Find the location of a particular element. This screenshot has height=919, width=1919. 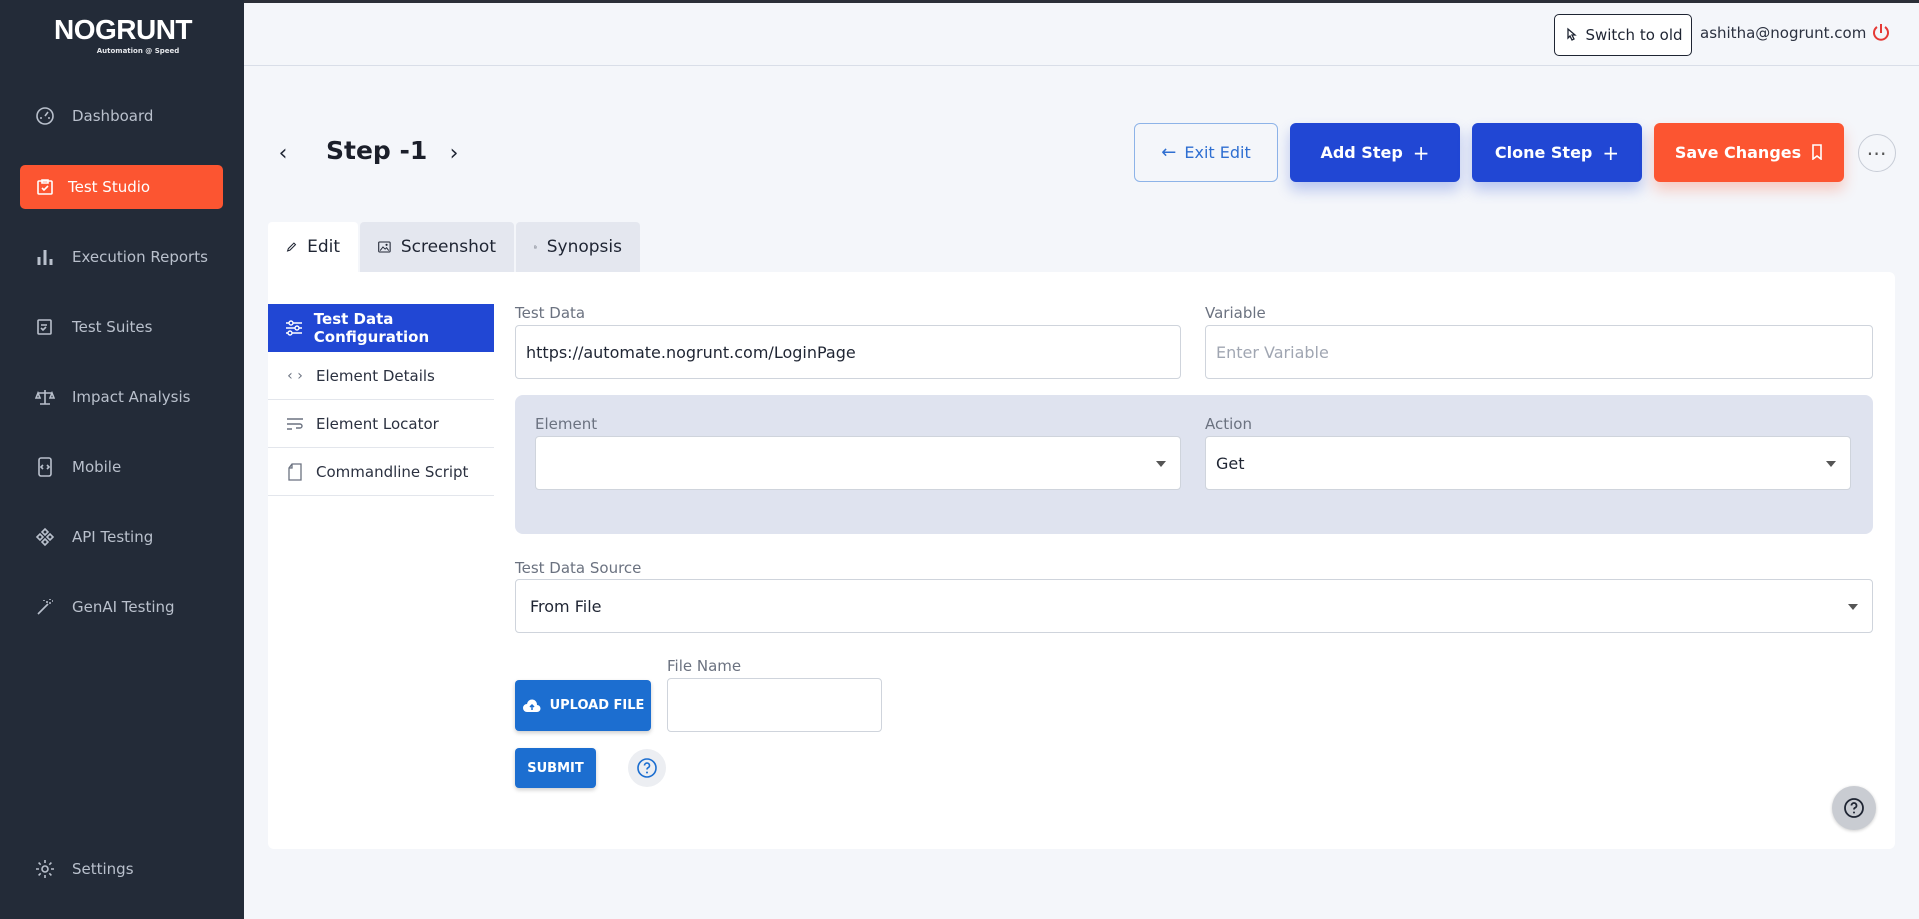

arrow-left-icon: ← is located at coordinates (1169, 152).